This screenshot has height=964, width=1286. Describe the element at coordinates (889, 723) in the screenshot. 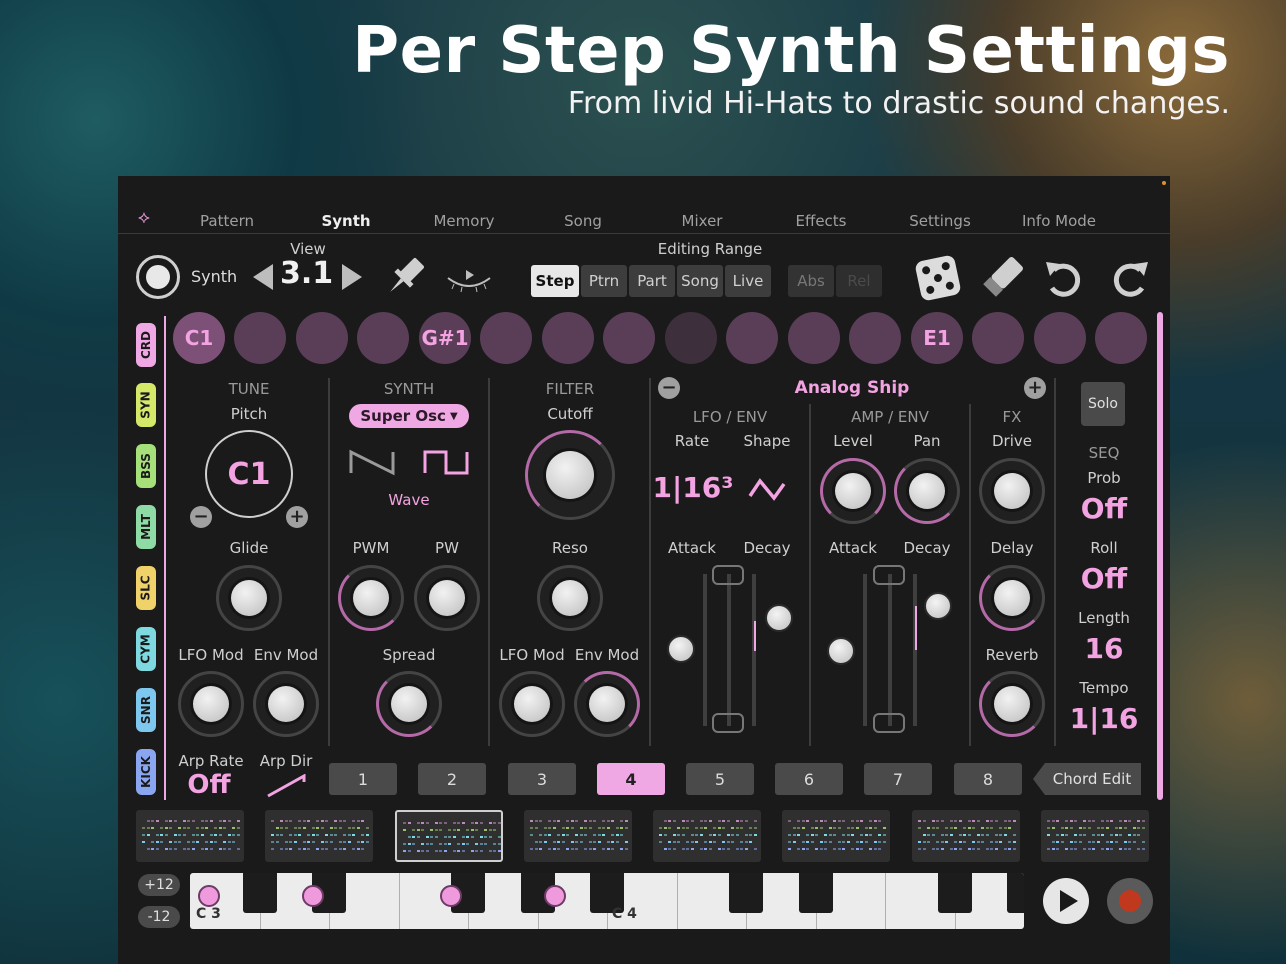

I see `amp-env-bottom-handle-icon` at that location.